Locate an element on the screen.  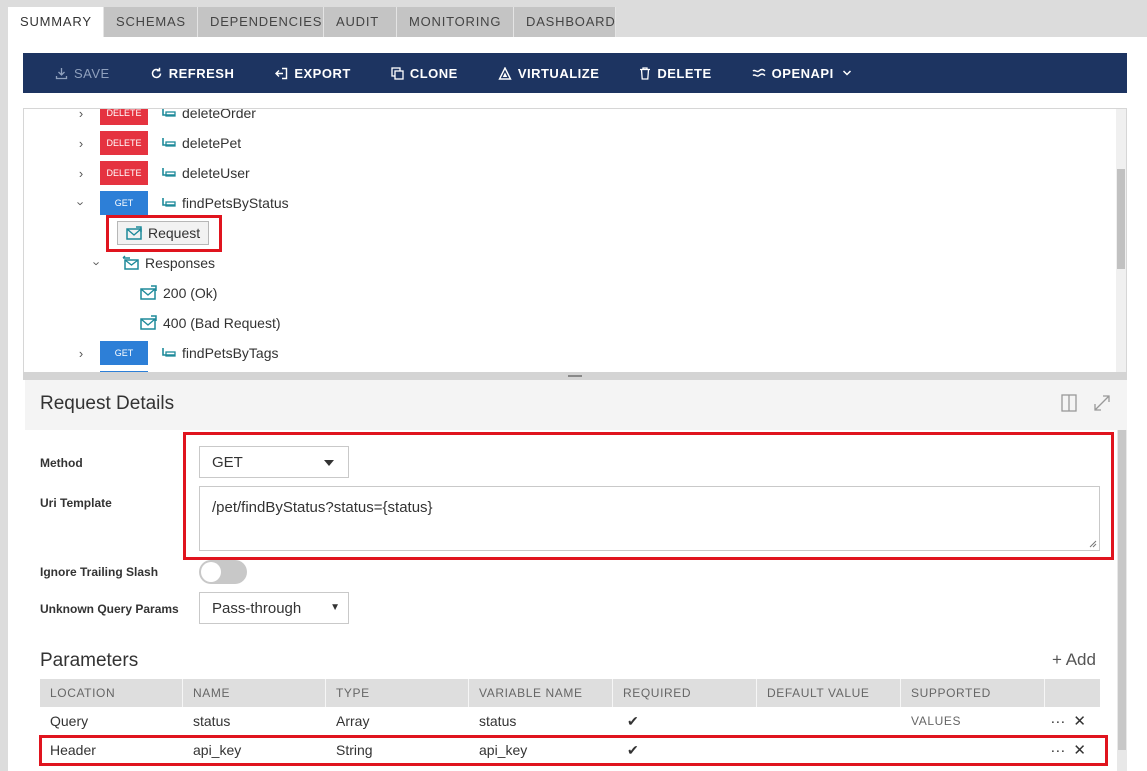
unknown-query-params-select: Pass-through ▼ is located at coordinates (274, 608).